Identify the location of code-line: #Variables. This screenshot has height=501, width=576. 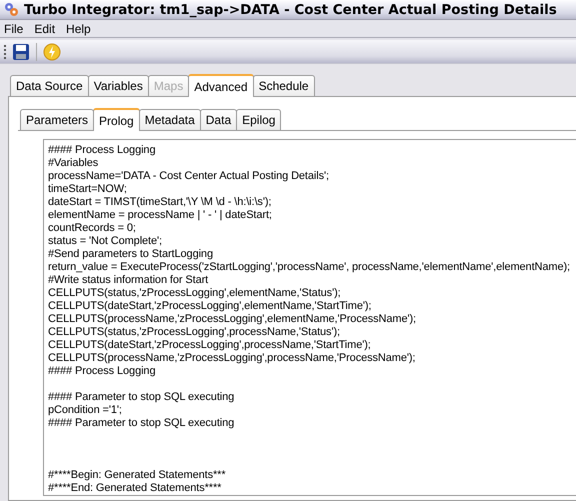
(74, 163).